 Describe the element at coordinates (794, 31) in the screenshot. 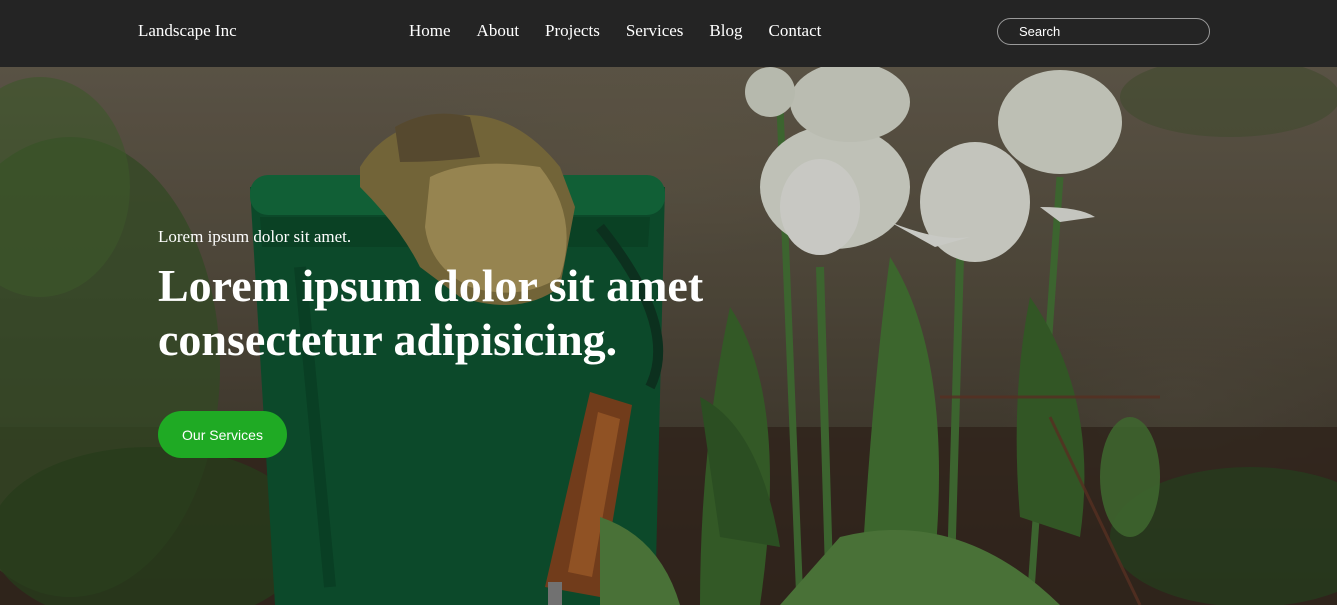

I see `nav-link-contact: Contact` at that location.